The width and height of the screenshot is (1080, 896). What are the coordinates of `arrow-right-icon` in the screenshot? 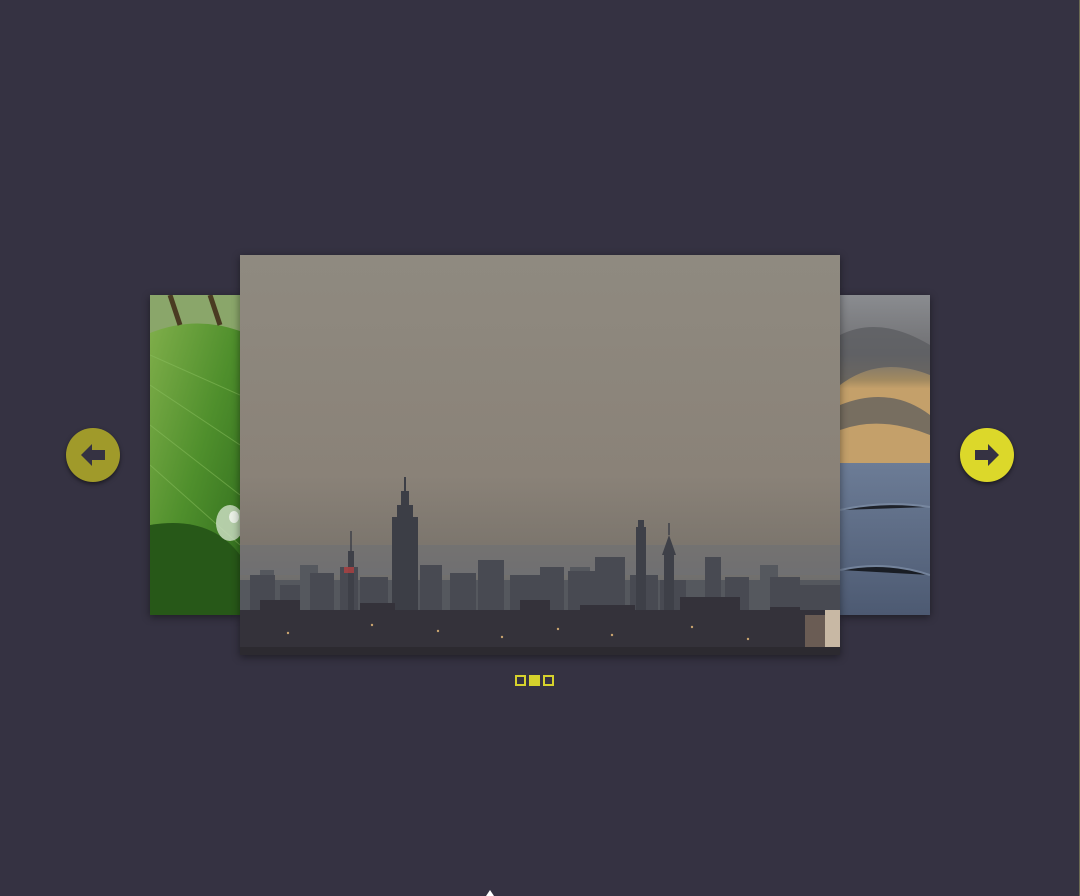 It's located at (987, 455).